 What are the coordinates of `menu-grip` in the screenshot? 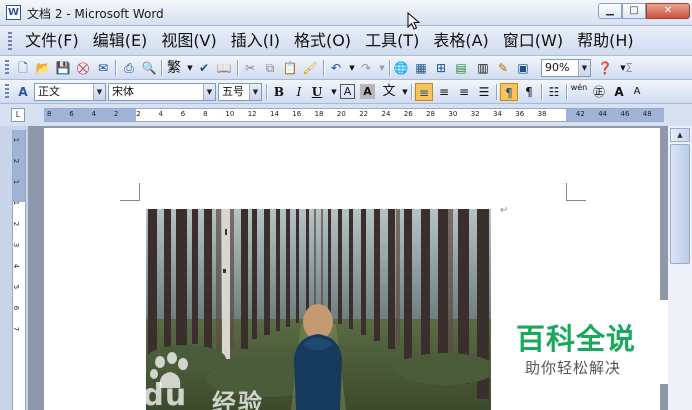 It's located at (10, 41).